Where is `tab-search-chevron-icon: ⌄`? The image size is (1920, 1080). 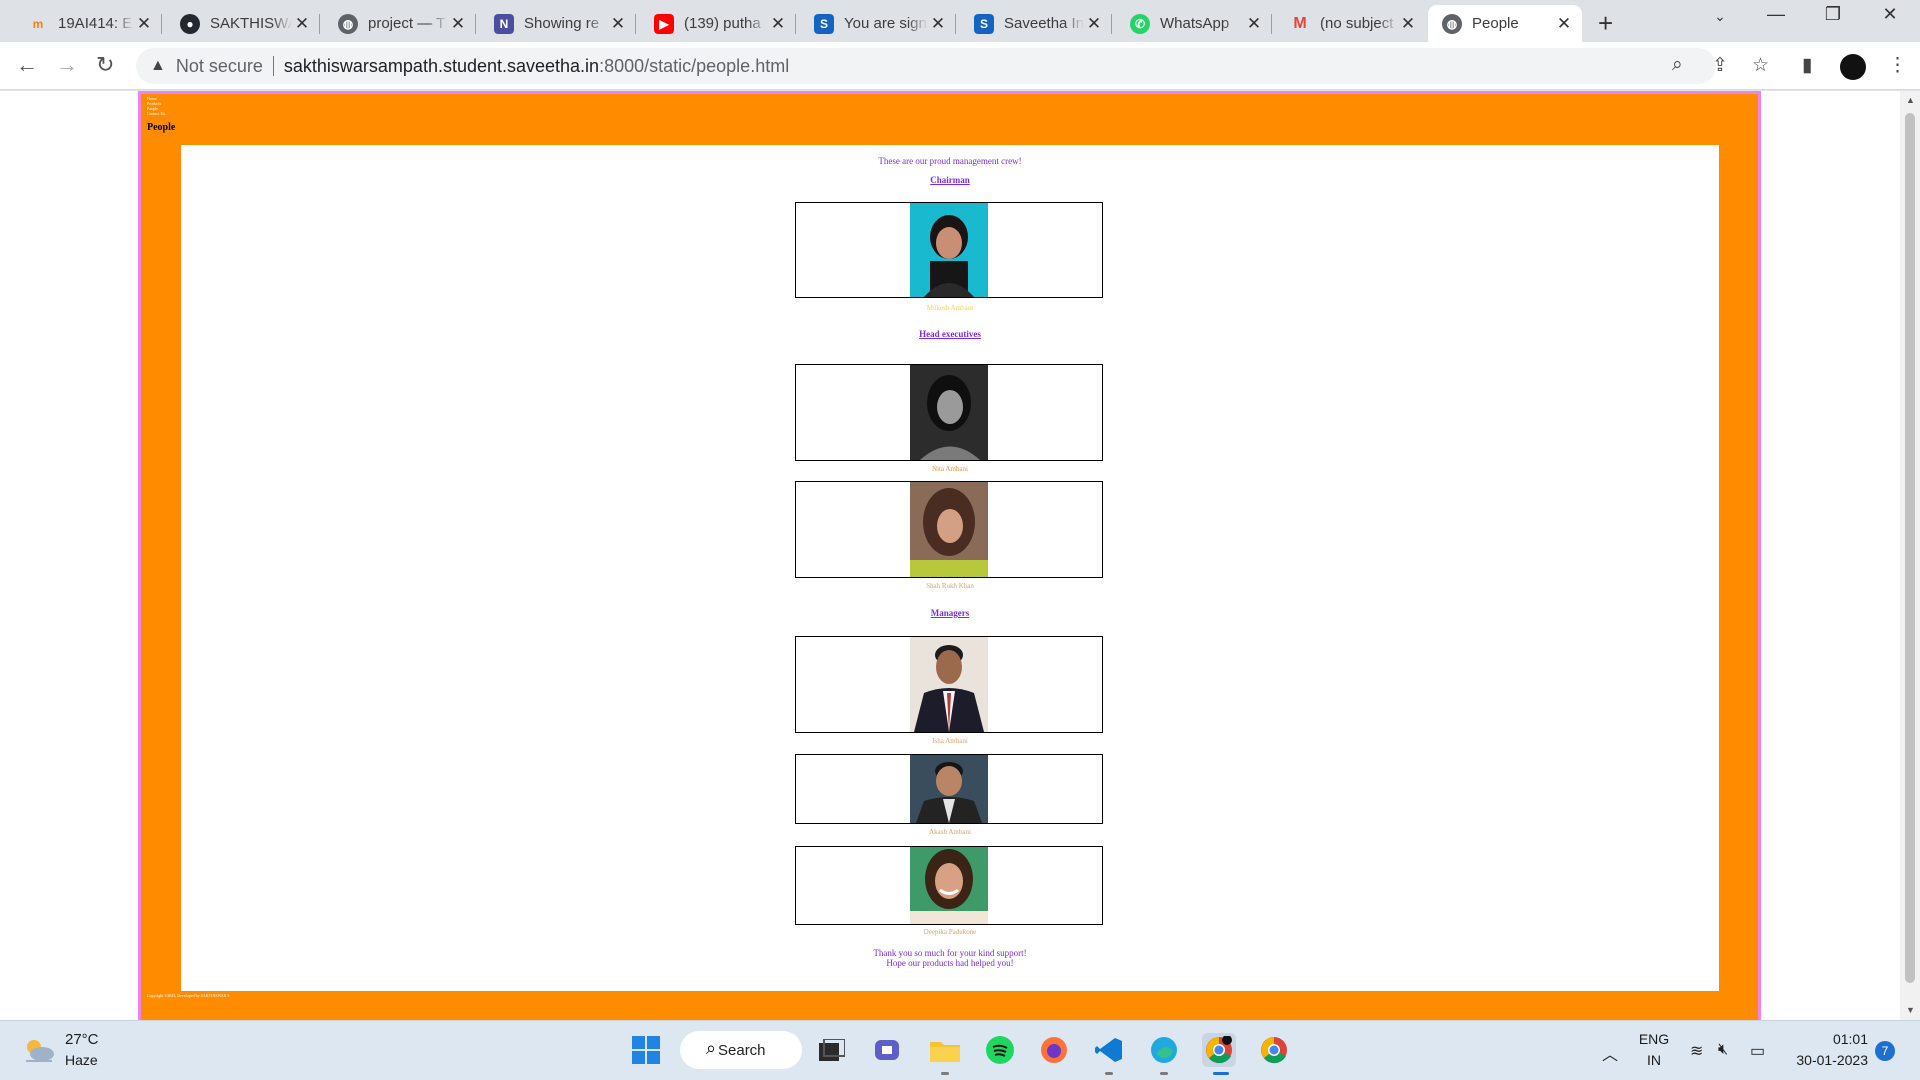 tab-search-chevron-icon: ⌄ is located at coordinates (1720, 16).